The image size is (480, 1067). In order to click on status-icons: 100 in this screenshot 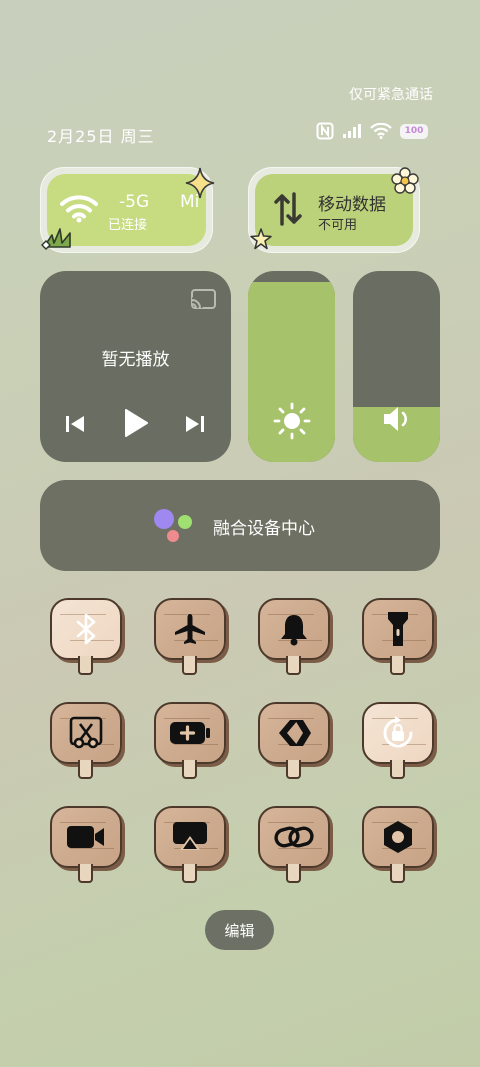, I will do `click(372, 131)`.